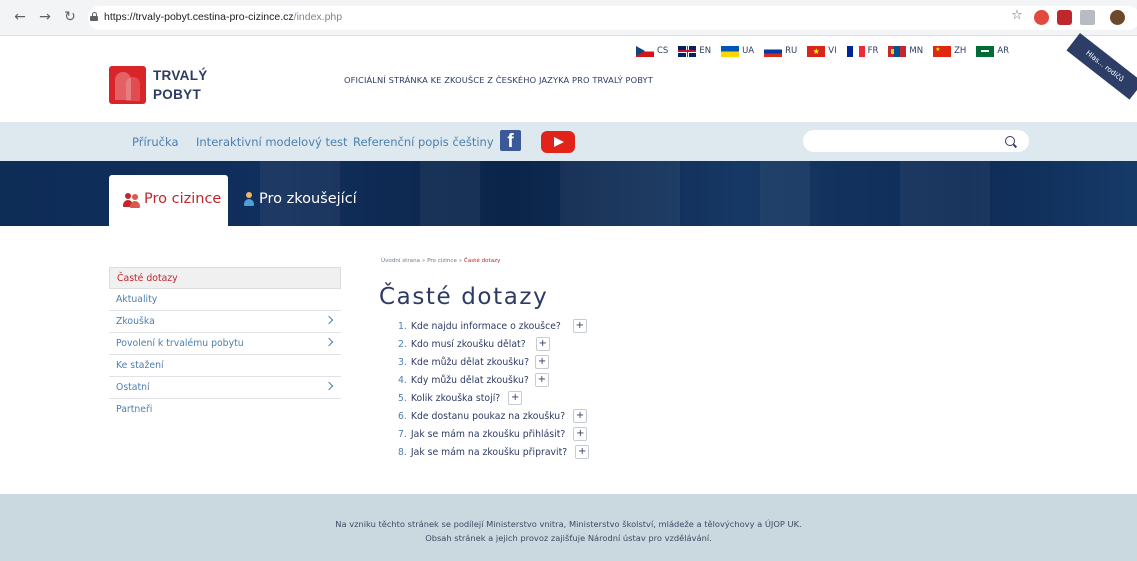 This screenshot has width=1137, height=561. What do you see at coordinates (897, 51) in the screenshot?
I see `mongolia-flag-icon` at bounding box center [897, 51].